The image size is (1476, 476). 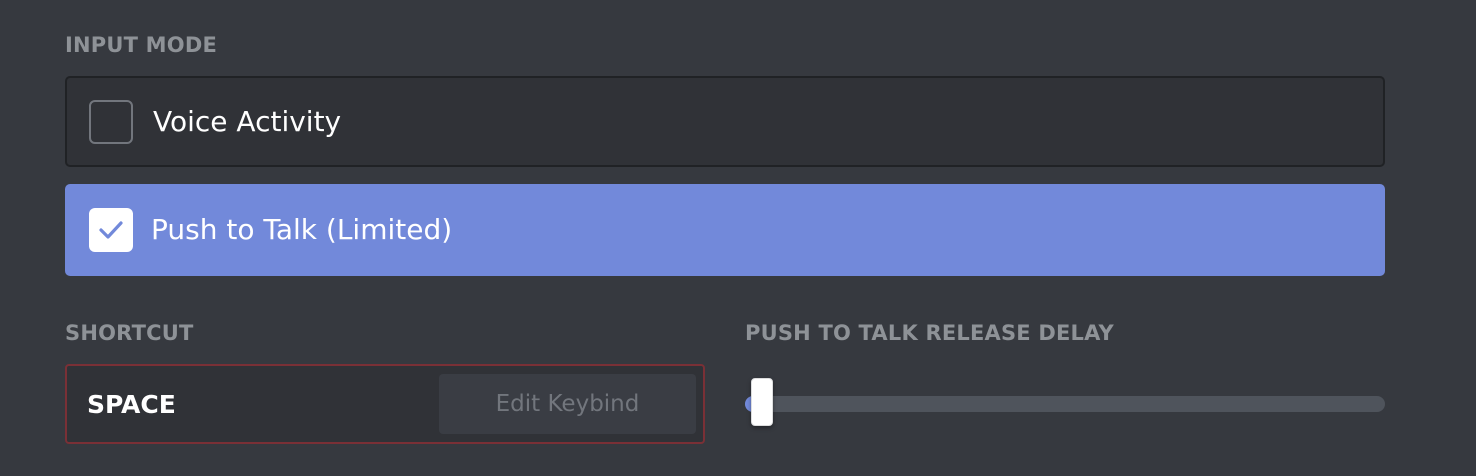 I want to click on push-to-talk-checkbox, so click(x=111, y=230).